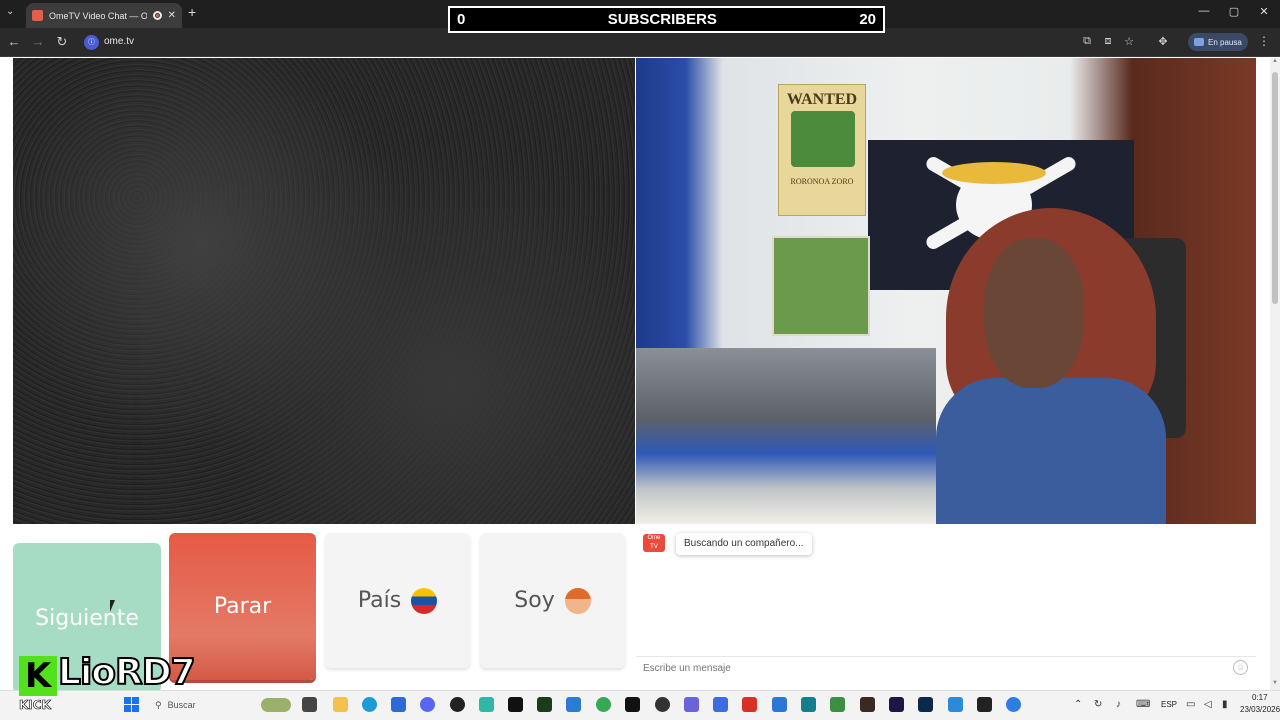  I want to click on forward-button: →, so click(38, 41).